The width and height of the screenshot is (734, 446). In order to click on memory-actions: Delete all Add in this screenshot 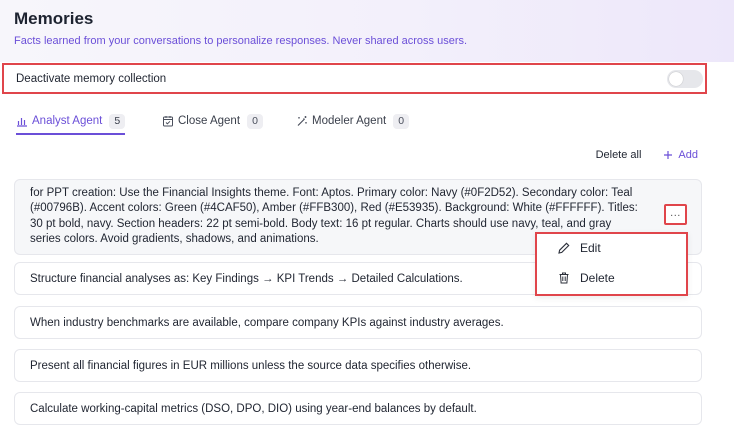, I will do `click(647, 155)`.